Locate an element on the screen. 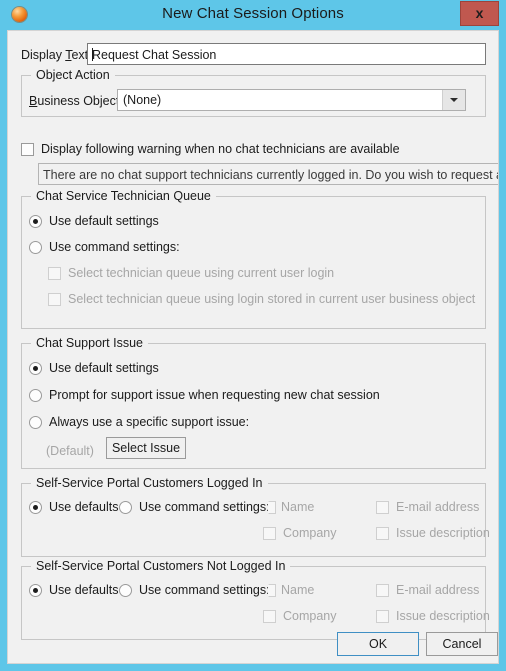  title-bar: New Chat Session Options x is located at coordinates (253, 15).